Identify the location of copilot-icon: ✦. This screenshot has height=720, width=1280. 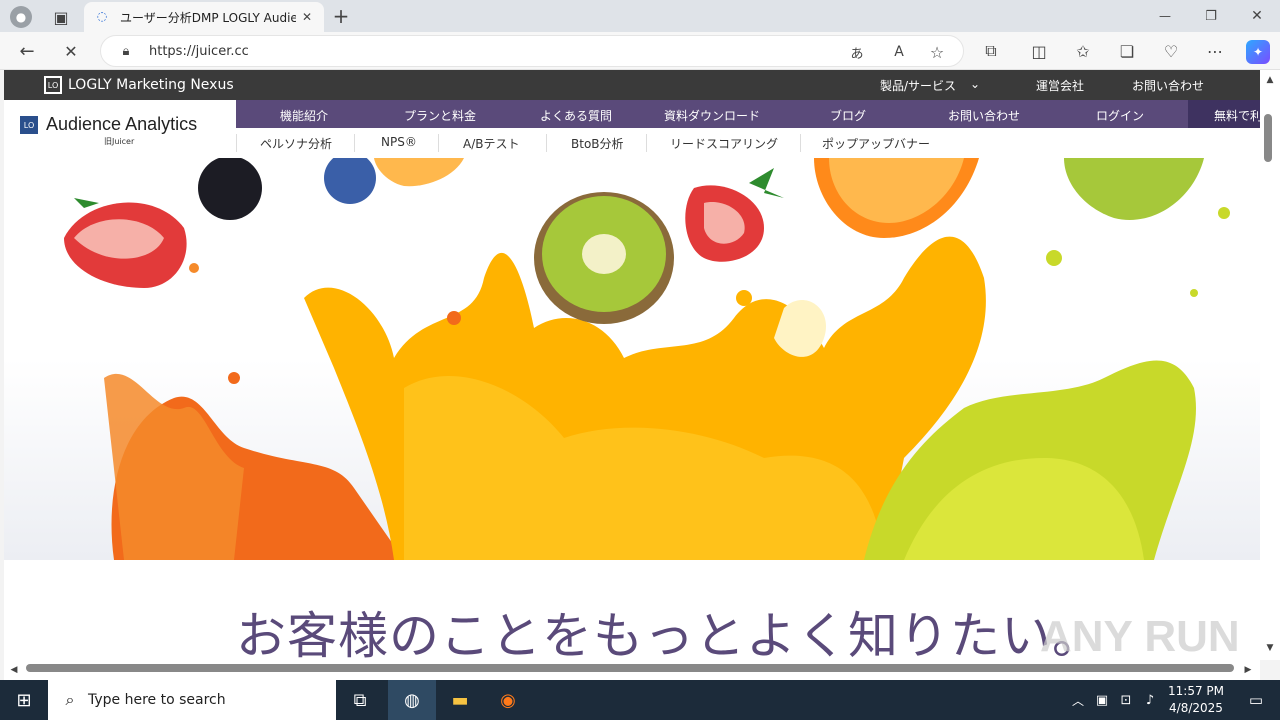
(1258, 52).